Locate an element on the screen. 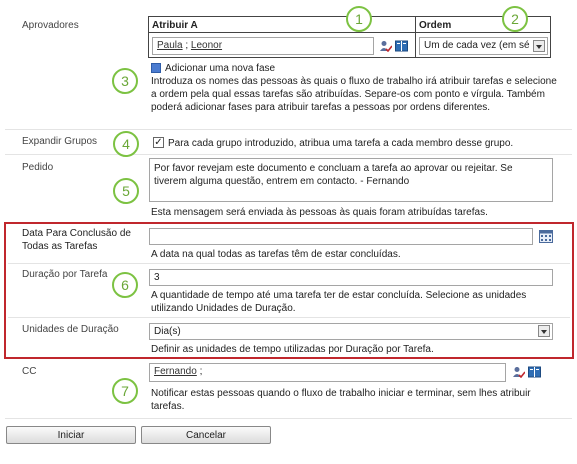 This screenshot has height=464, width=577. assignees-input: Paula ; Leonor is located at coordinates (263, 46).